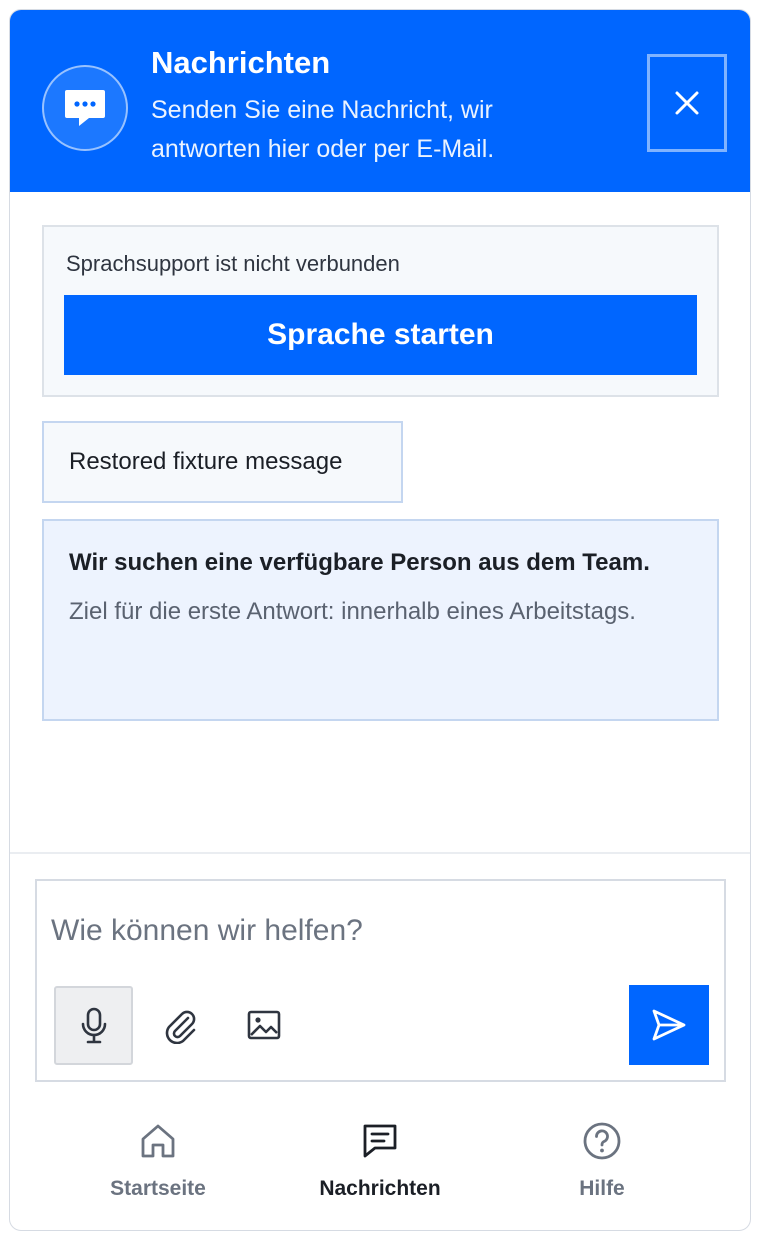 The image size is (760, 1240). Describe the element at coordinates (380, 1170) in the screenshot. I see `nav-item-messages: Nachrichten` at that location.